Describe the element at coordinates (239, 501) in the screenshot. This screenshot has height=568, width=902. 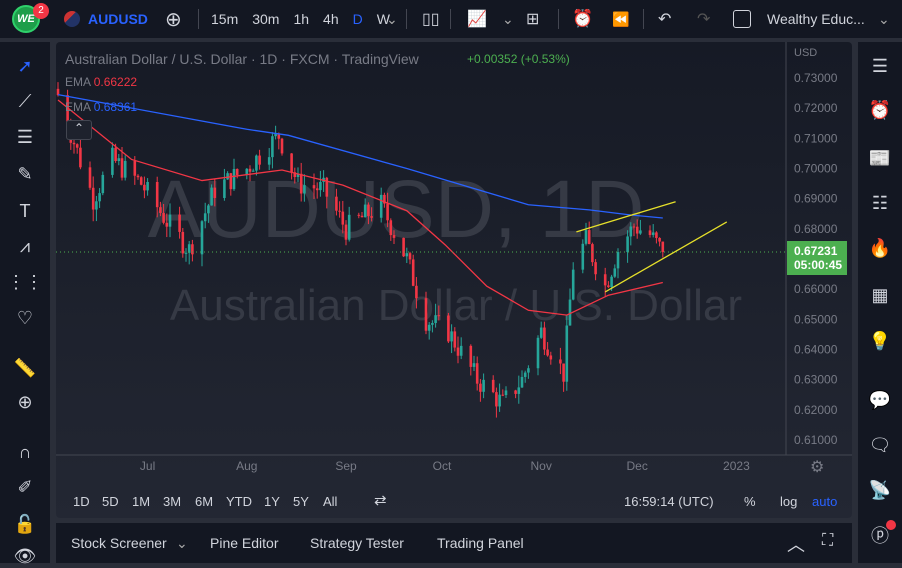
I see `range-YTD: YTD` at that location.